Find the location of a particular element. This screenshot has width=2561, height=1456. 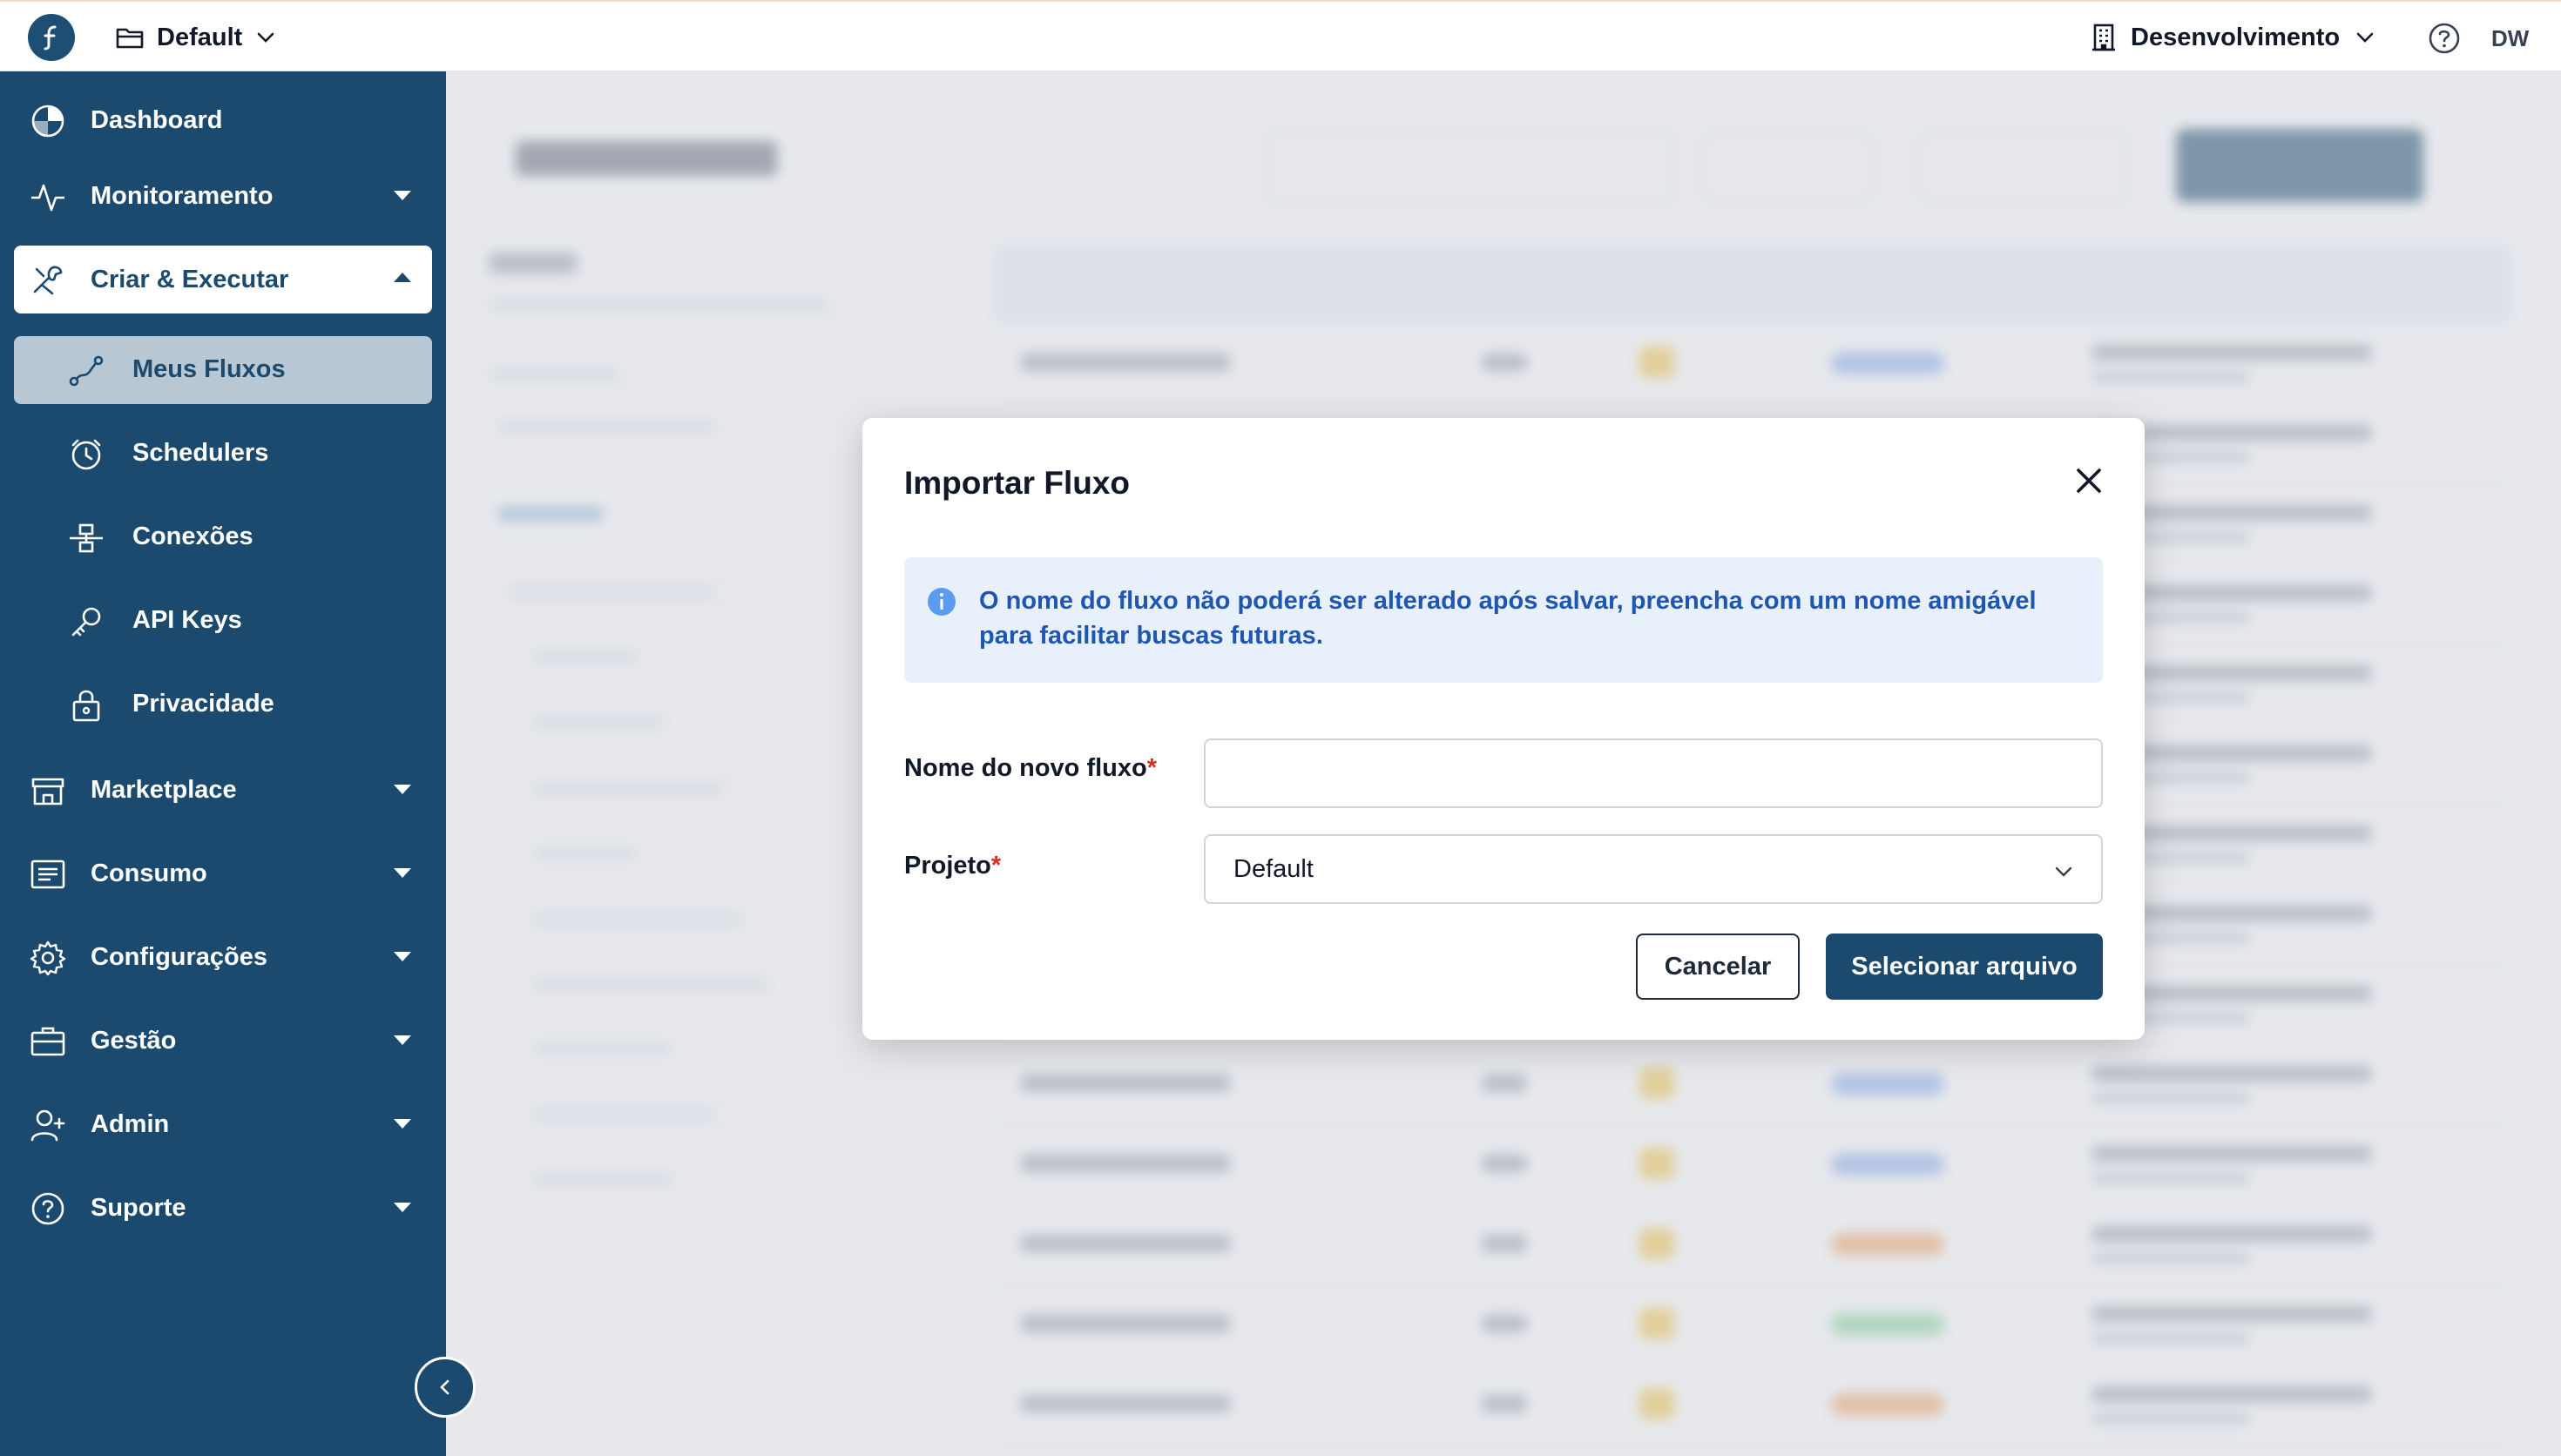

activity-icon is located at coordinates (47, 198).